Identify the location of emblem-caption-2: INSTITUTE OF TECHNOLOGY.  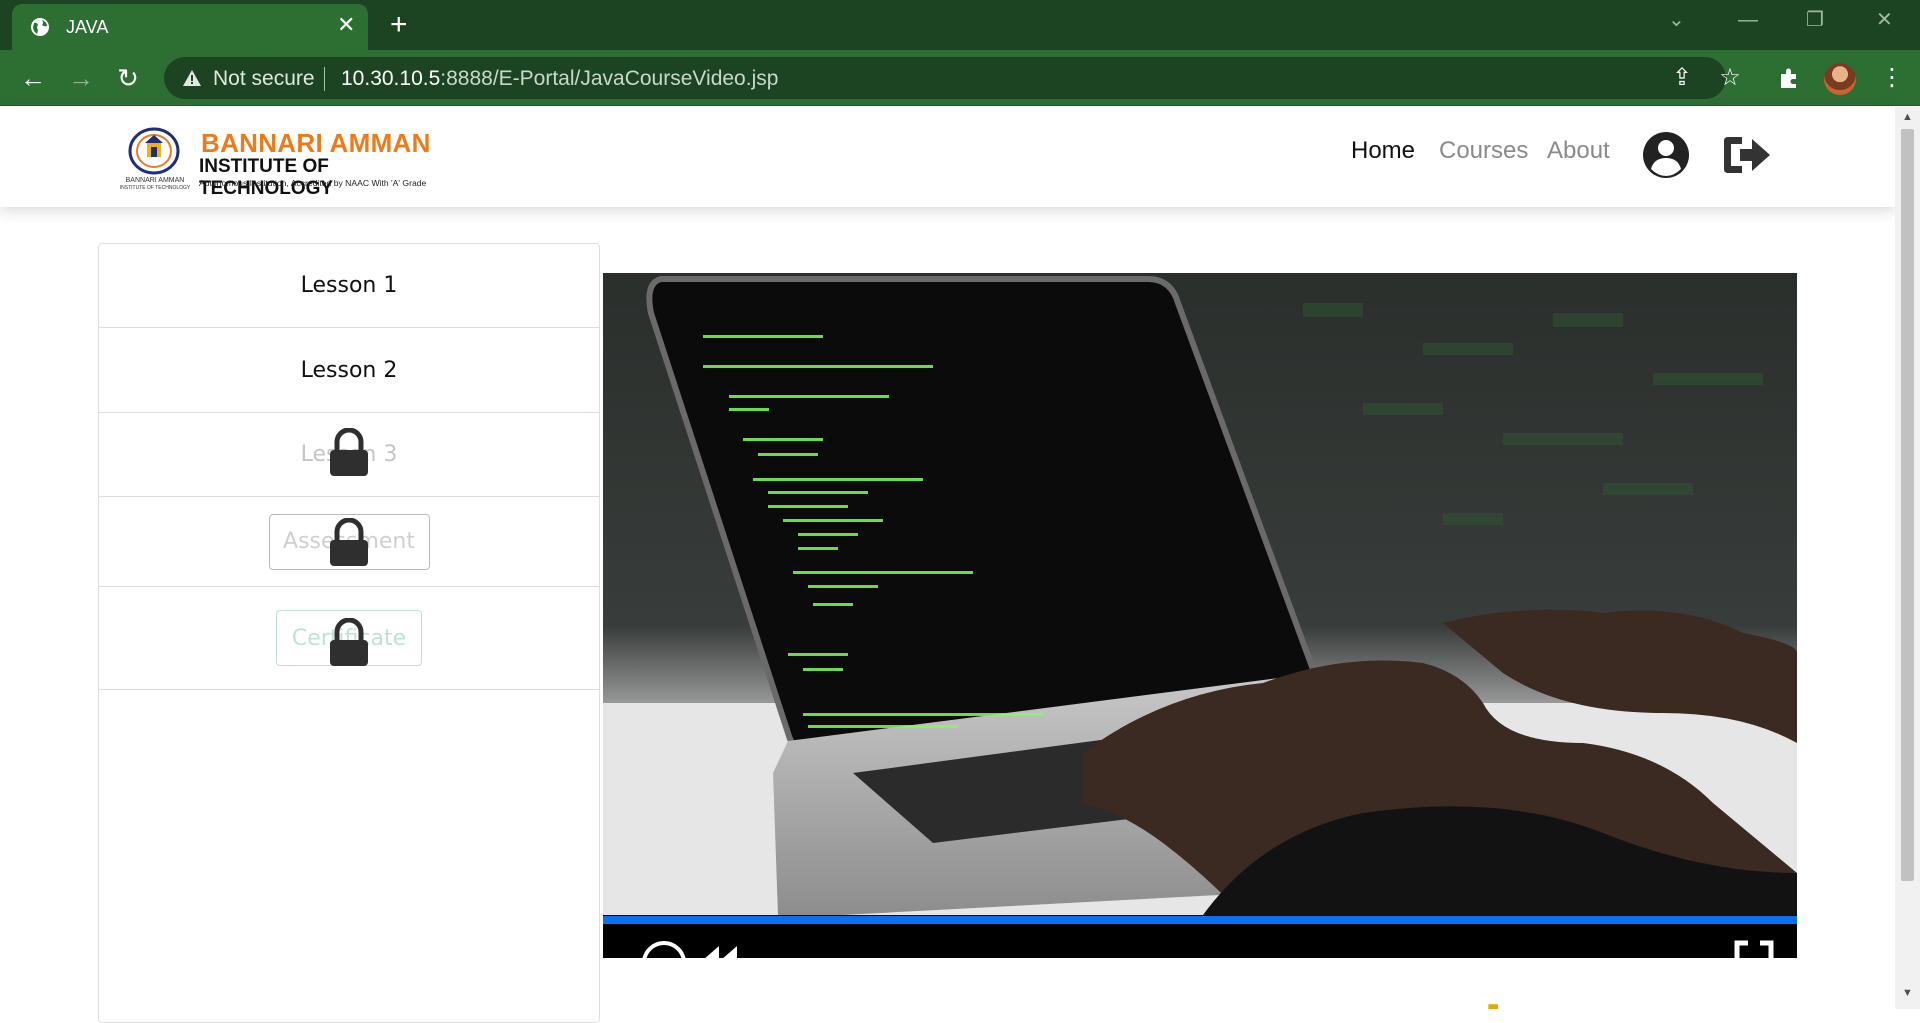
(155, 188).